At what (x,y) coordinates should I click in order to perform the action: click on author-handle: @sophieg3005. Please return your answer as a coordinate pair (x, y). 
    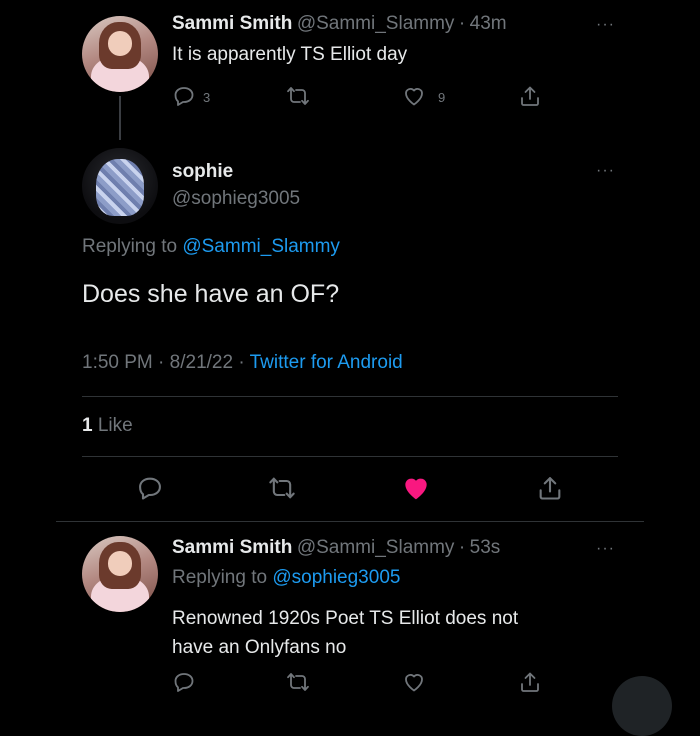
    Looking at the image, I should click on (236, 199).